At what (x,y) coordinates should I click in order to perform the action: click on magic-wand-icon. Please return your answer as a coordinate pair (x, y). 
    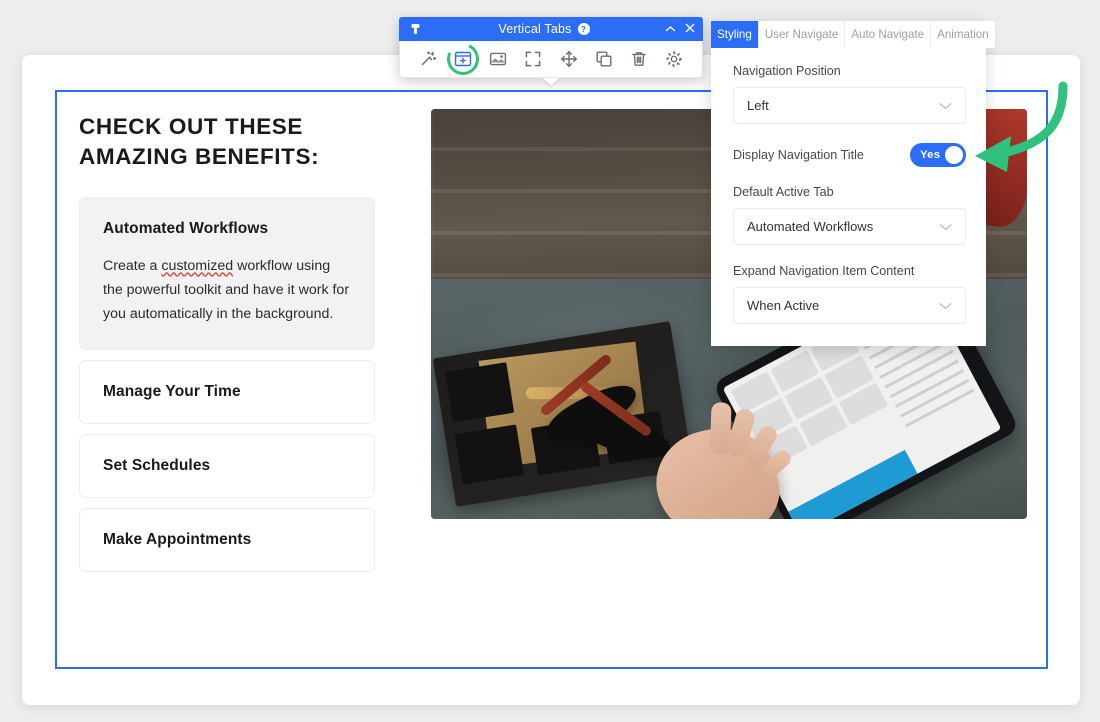
    Looking at the image, I should click on (428, 59).